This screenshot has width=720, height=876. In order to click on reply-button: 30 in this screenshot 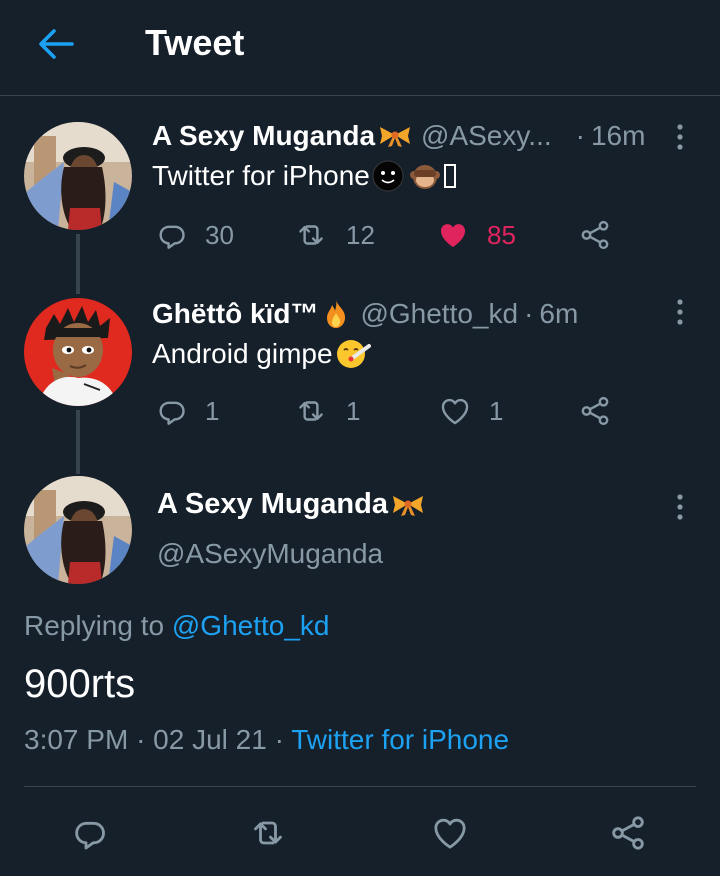, I will do `click(194, 235)`.